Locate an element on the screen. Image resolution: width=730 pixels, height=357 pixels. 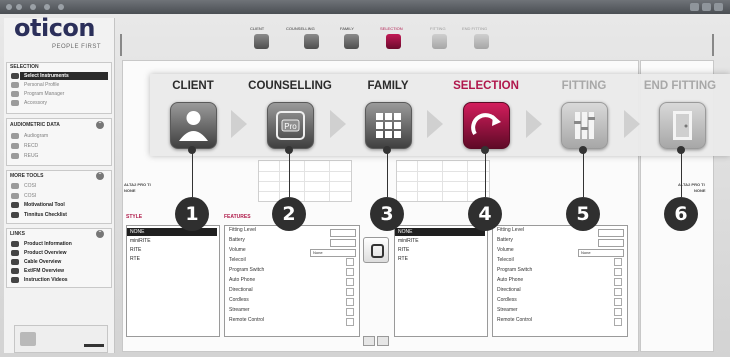
sidebar-item-motivational-tool: Motivational Tool is located at coordinates (44, 205).